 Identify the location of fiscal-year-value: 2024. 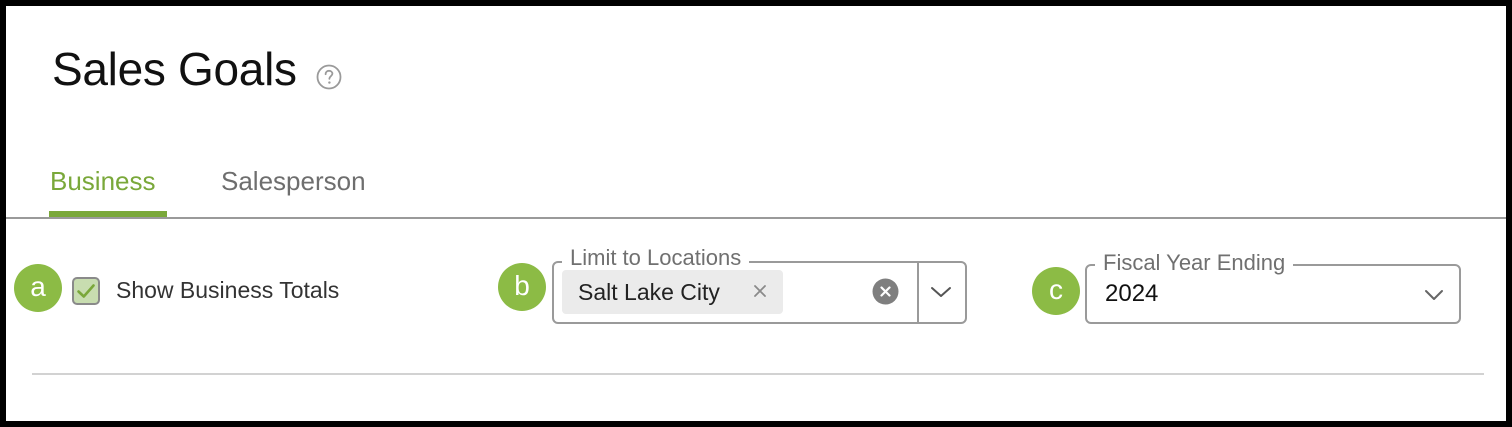
(1131, 294).